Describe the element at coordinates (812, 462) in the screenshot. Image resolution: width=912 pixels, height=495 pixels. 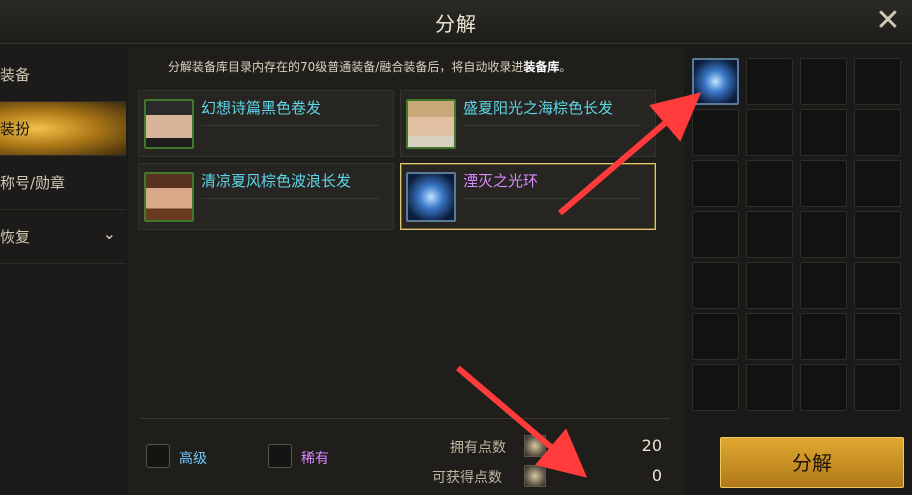
I see `disassemble-button: 分解` at that location.